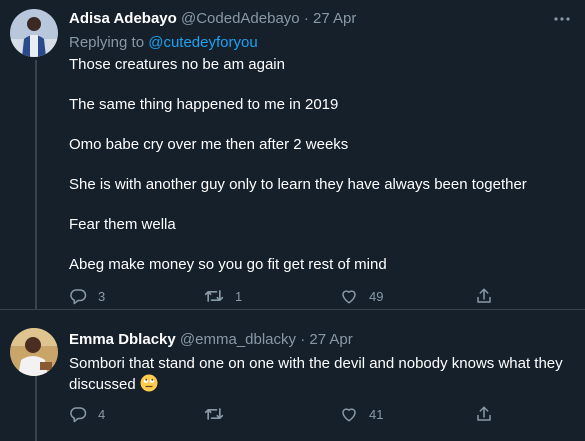 The height and width of the screenshot is (441, 585). I want to click on user-handle: @CodedAdebayo, so click(240, 18).